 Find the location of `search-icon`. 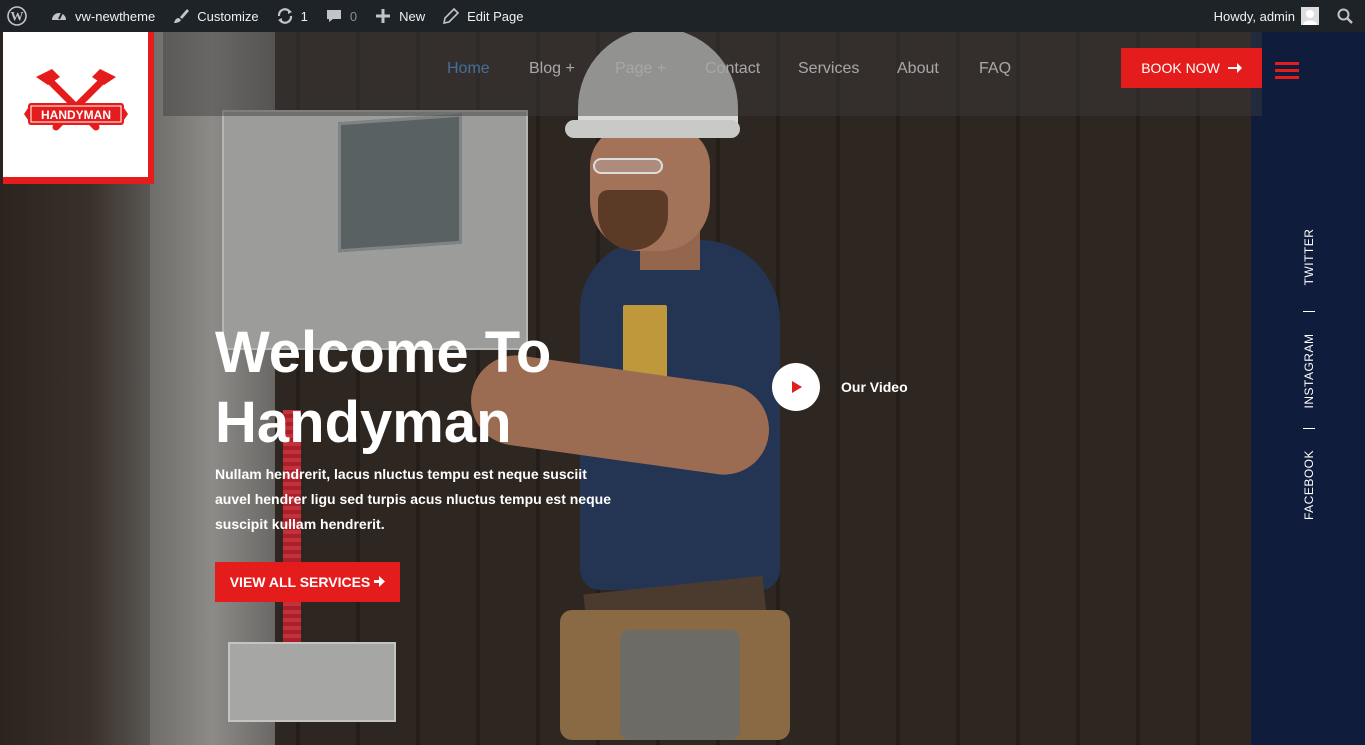

search-icon is located at coordinates (1345, 16).